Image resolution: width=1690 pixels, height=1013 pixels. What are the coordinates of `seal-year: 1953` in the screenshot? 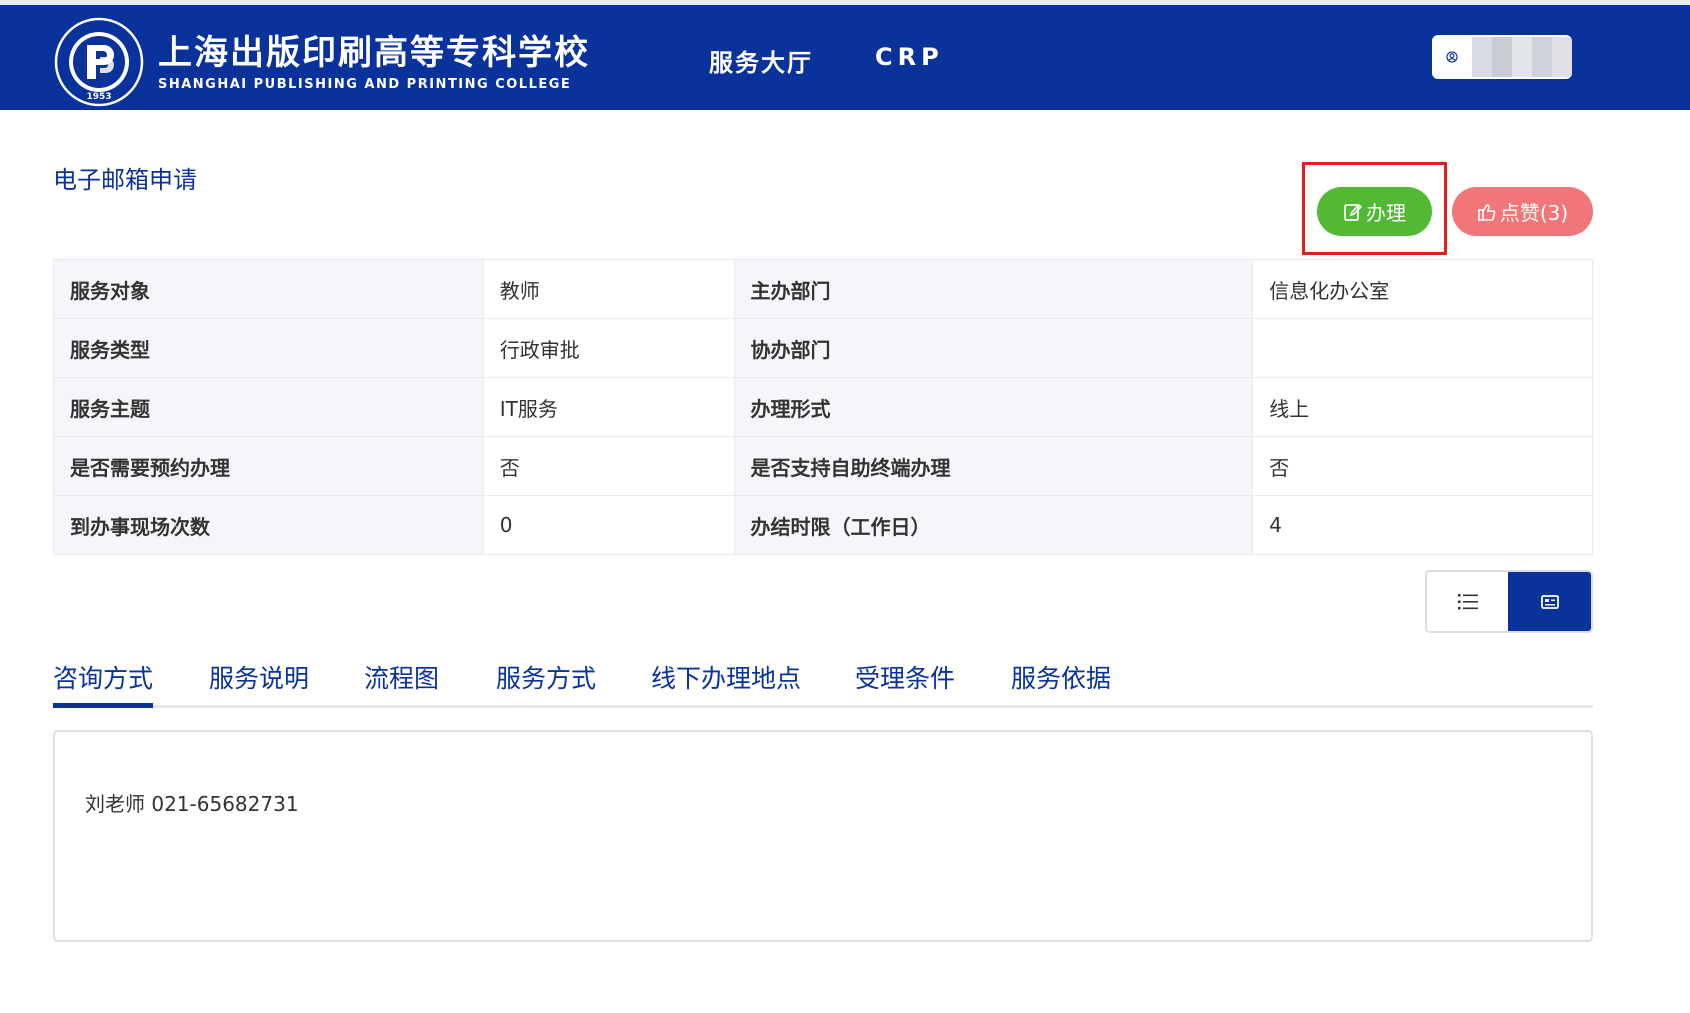 It's located at (98, 97).